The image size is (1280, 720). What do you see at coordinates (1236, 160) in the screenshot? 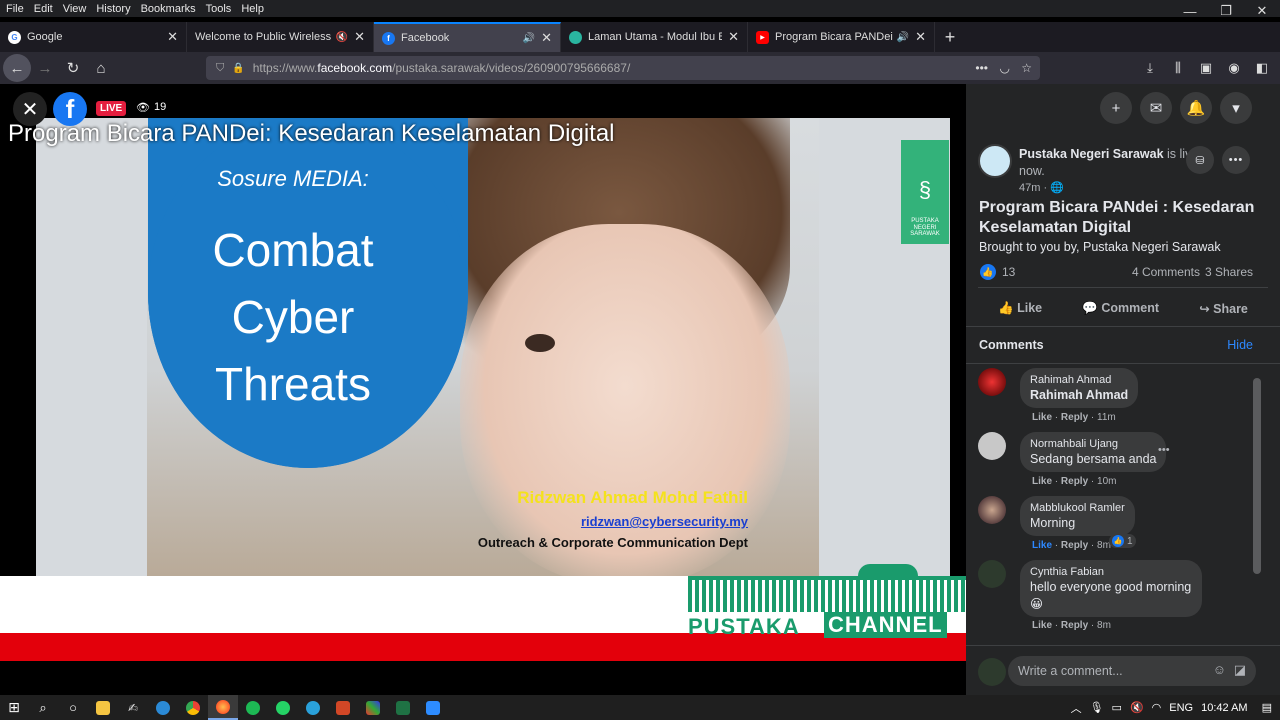
I see `post-options-button: •••` at bounding box center [1236, 160].